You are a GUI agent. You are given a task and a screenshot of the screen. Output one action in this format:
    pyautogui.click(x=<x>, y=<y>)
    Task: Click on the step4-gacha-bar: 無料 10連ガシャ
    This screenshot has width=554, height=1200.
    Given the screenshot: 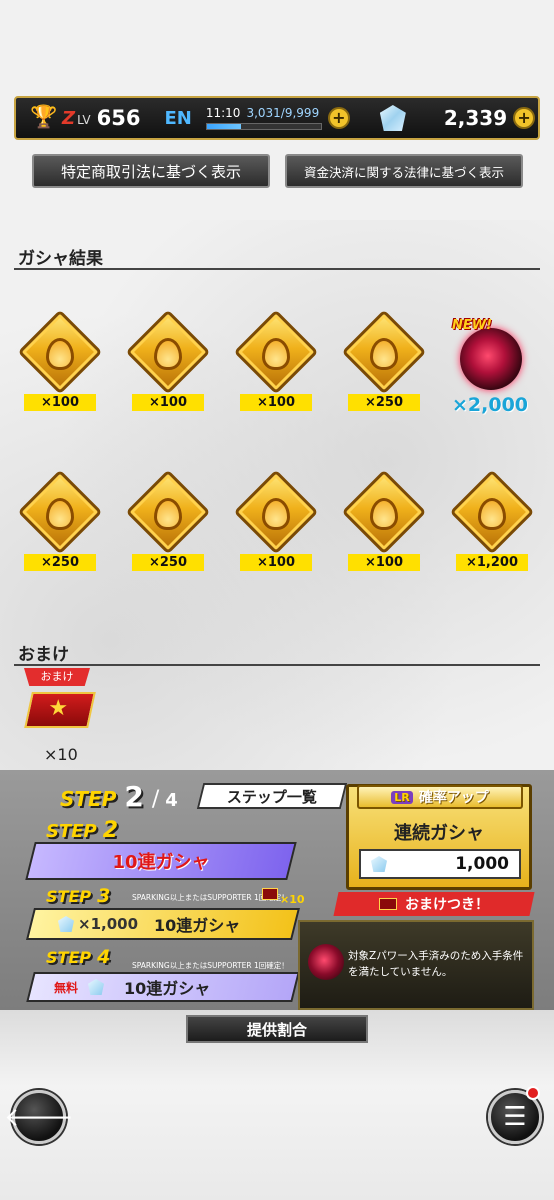 What is the action you would take?
    pyautogui.click(x=163, y=987)
    